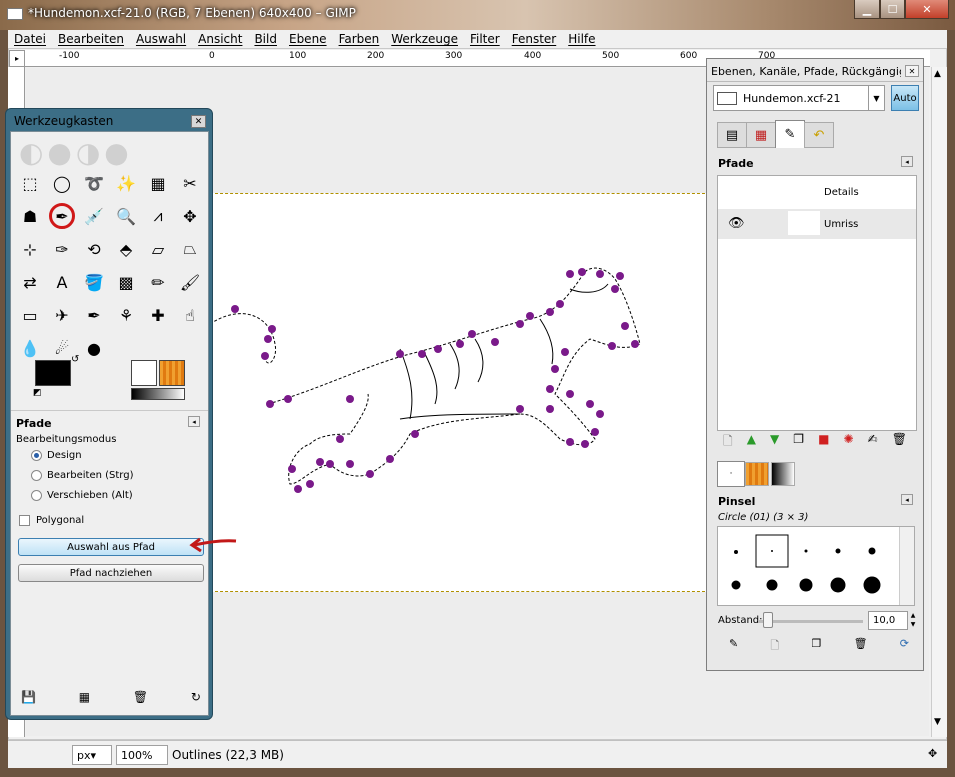 This screenshot has height=777, width=955. What do you see at coordinates (733, 646) in the screenshot?
I see `edit-brush-icon: ✎` at bounding box center [733, 646].